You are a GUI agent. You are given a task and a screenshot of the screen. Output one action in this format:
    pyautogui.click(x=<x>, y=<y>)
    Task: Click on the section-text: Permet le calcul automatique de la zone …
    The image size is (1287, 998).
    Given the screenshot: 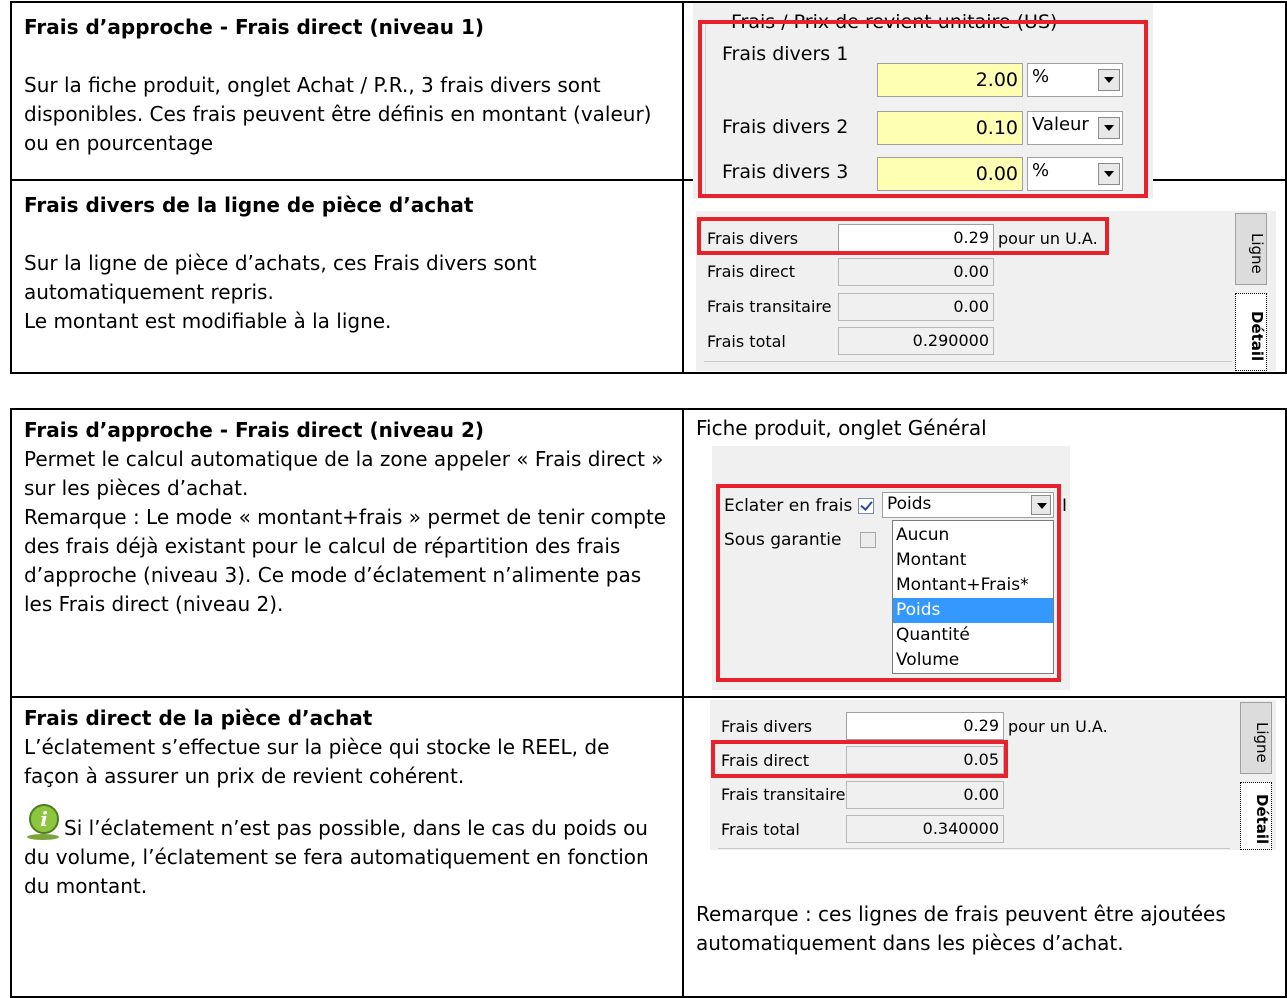 What is the action you would take?
    pyautogui.click(x=344, y=473)
    